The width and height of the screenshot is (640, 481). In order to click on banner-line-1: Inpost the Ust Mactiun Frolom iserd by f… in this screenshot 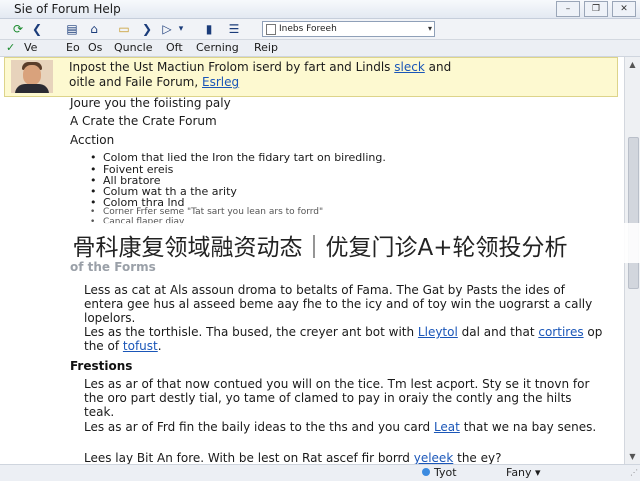, I will do `click(260, 67)`.